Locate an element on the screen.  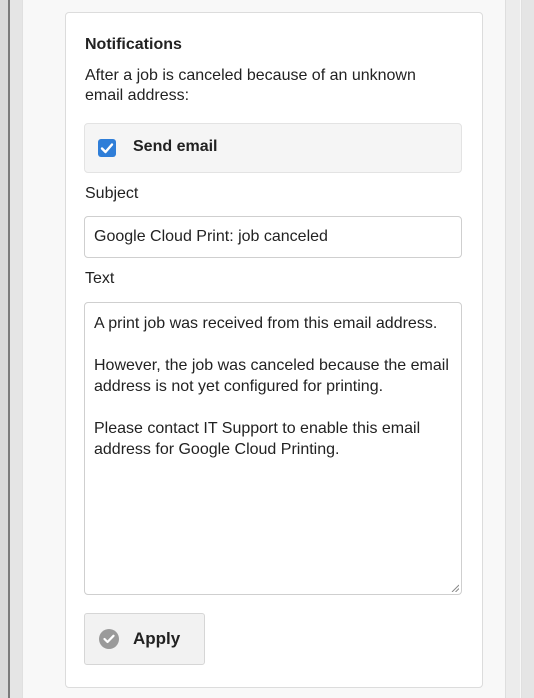
window-frame-left is located at coordinates (5, 349).